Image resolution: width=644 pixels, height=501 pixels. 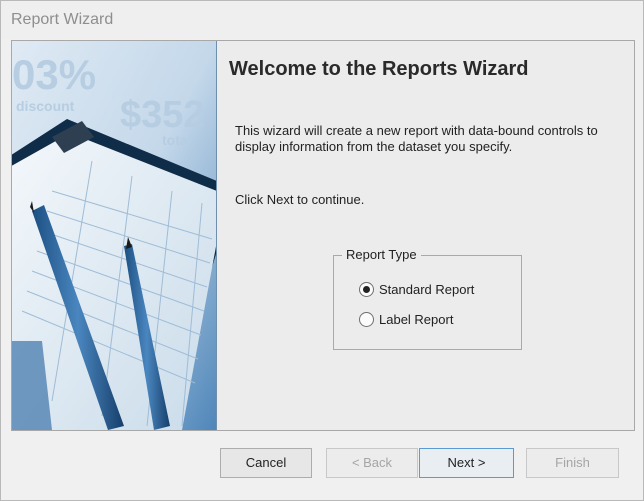 What do you see at coordinates (381, 254) in the screenshot?
I see `report-type-legend: Report Type` at bounding box center [381, 254].